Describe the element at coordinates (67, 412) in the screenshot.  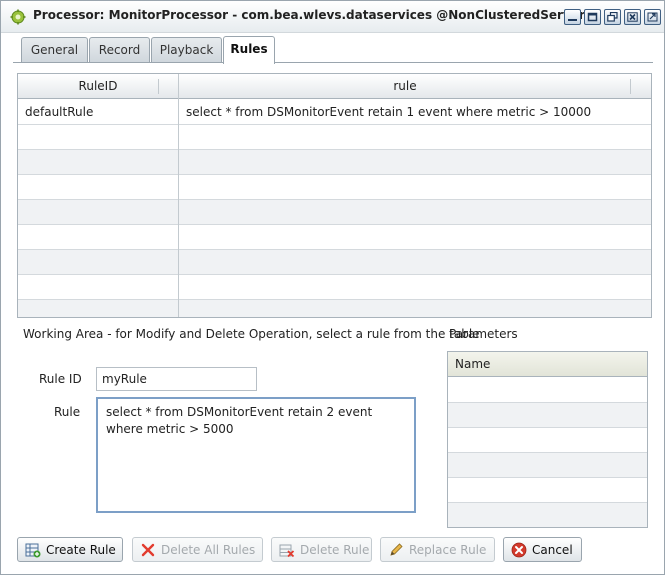
I see `rule-label: Rule` at that location.